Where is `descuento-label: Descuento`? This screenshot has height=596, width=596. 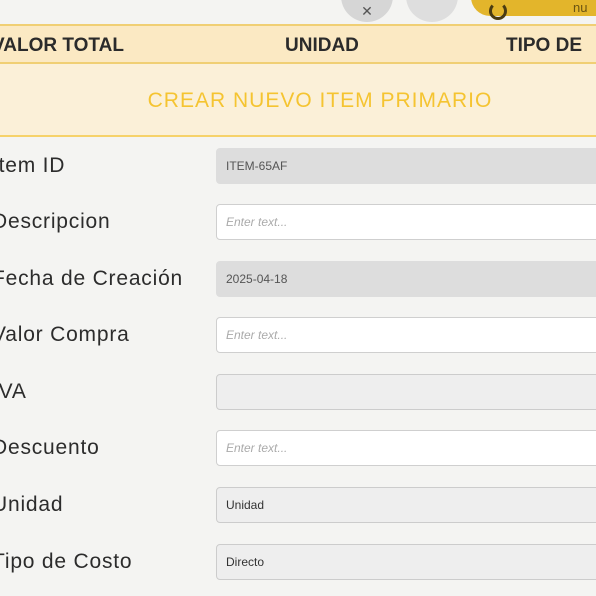
descuento-label: Descuento is located at coordinates (50, 447).